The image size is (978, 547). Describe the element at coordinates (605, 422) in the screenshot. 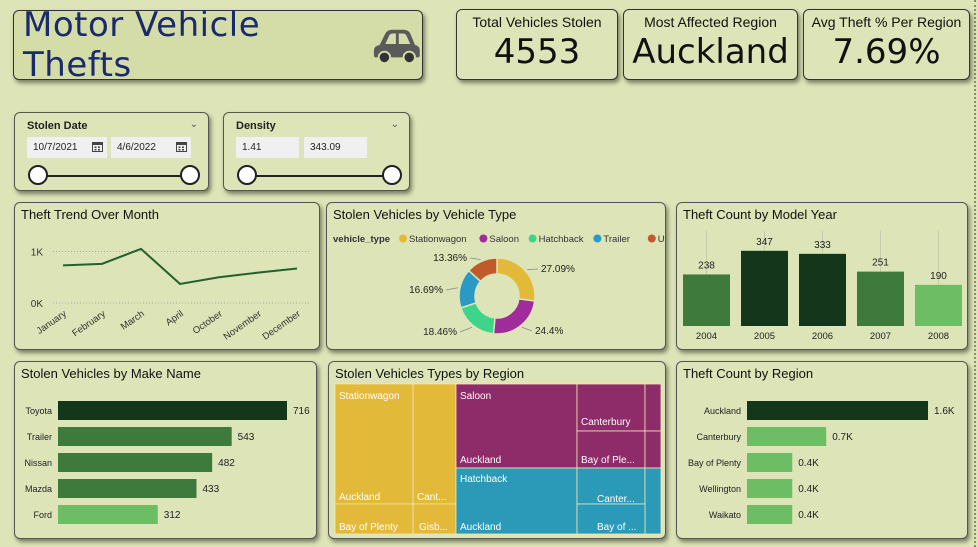

I see `treemap-region-label: Canterbury` at that location.